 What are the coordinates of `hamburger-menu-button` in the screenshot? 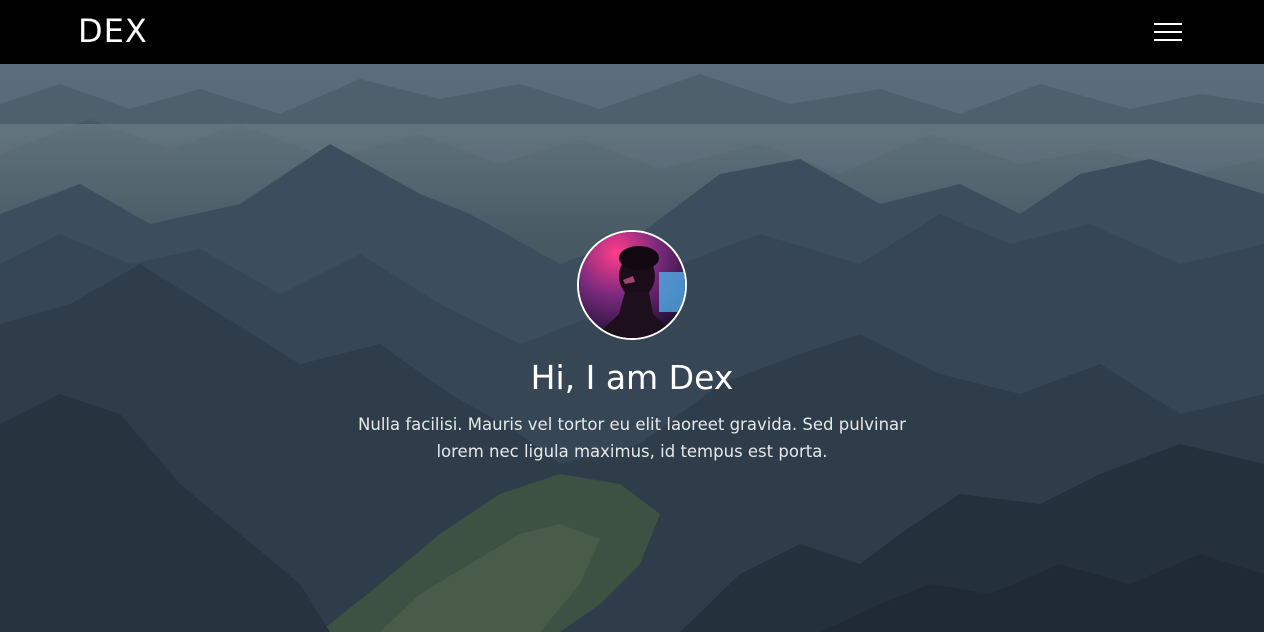 It's located at (1168, 32).